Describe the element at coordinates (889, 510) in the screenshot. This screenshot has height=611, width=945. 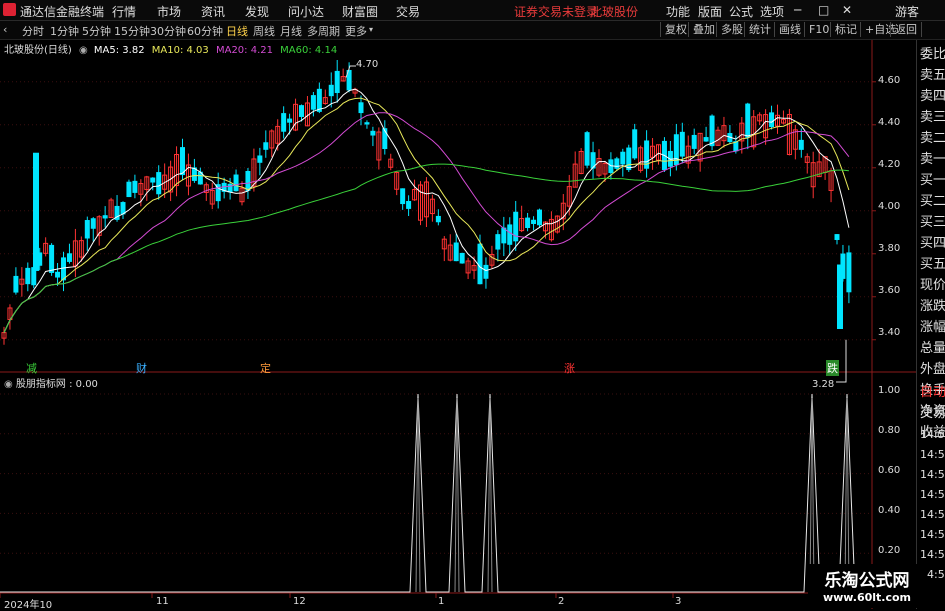
I see `y-tick: 0.40` at that location.